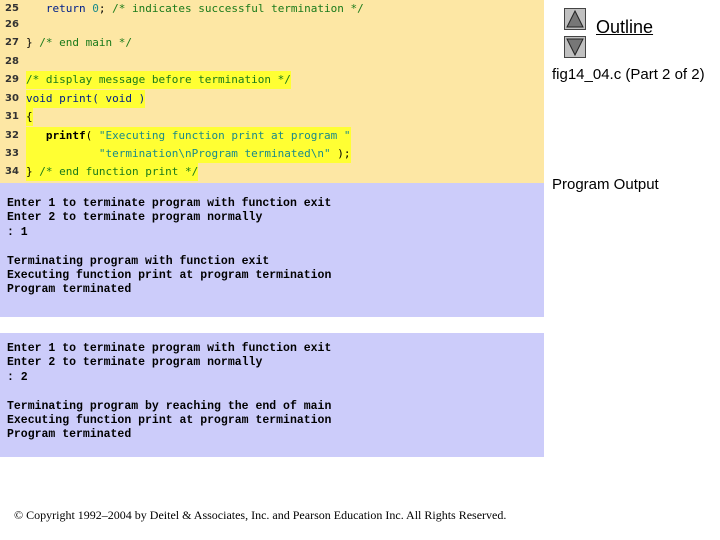 This screenshot has height=540, width=720. Describe the element at coordinates (12, 135) in the screenshot. I see `line-number: 32` at that location.